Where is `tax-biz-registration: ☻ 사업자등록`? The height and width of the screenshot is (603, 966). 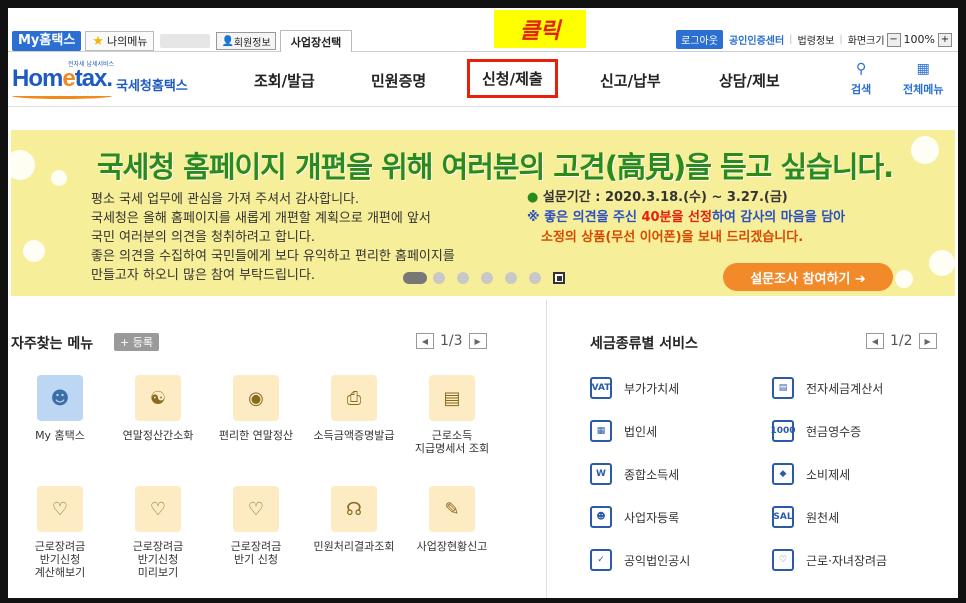
tax-biz-registration: ☻ 사업자등록 is located at coordinates (634, 517).